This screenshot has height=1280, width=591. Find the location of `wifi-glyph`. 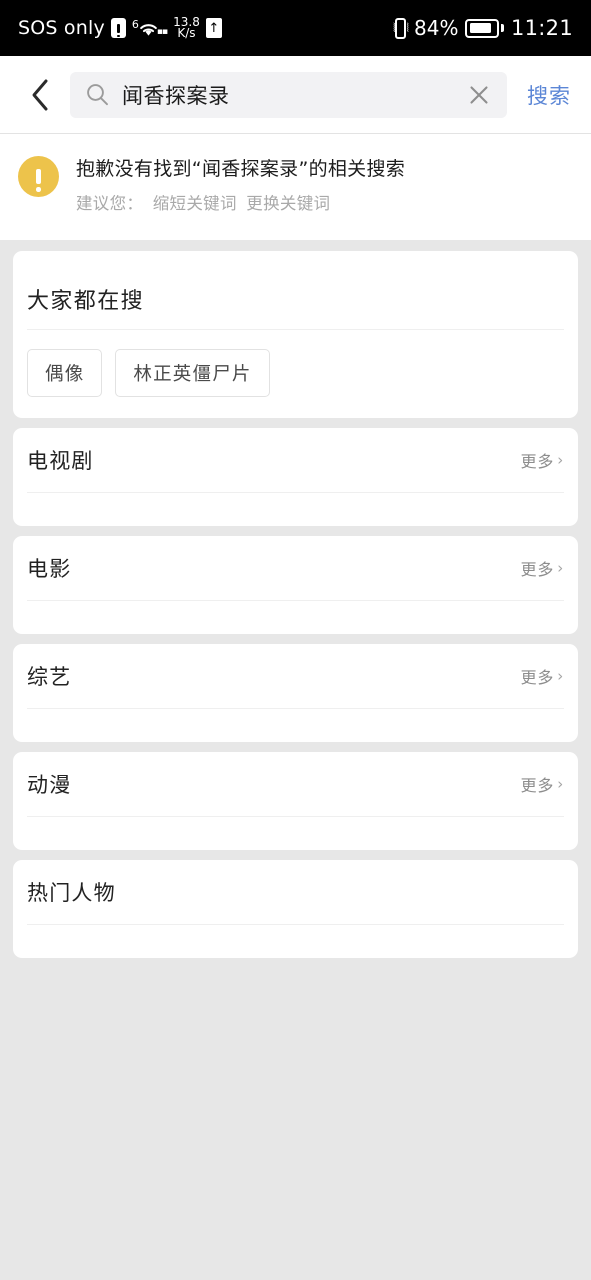

wifi-glyph is located at coordinates (148, 29).